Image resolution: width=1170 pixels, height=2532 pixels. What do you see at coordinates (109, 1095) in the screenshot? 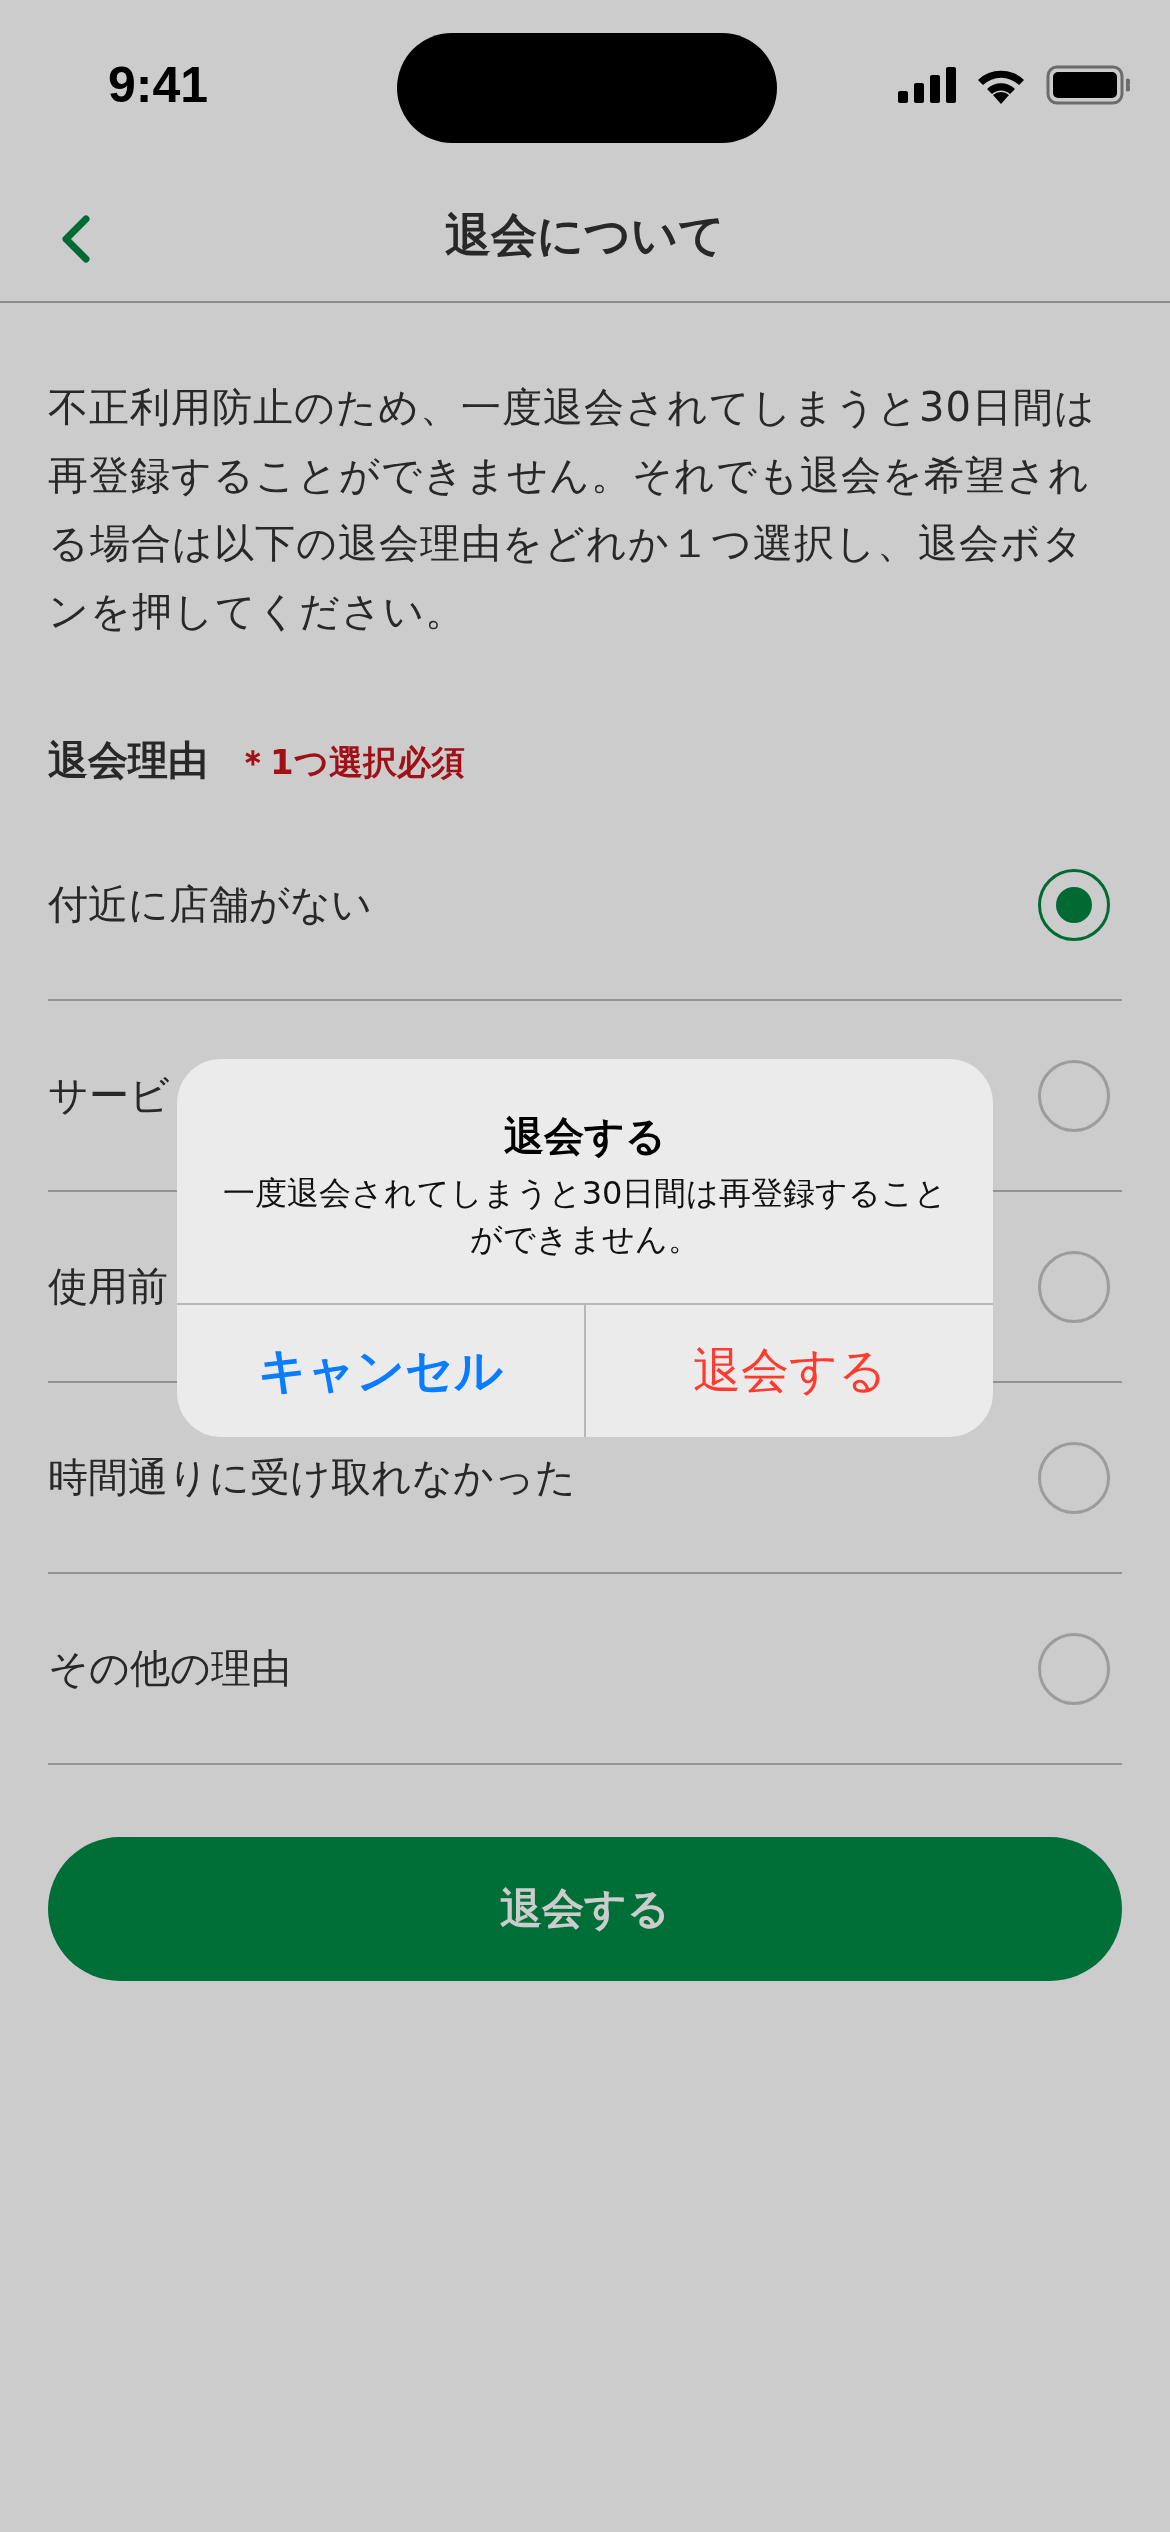
I see `reason-label: サービ` at bounding box center [109, 1095].